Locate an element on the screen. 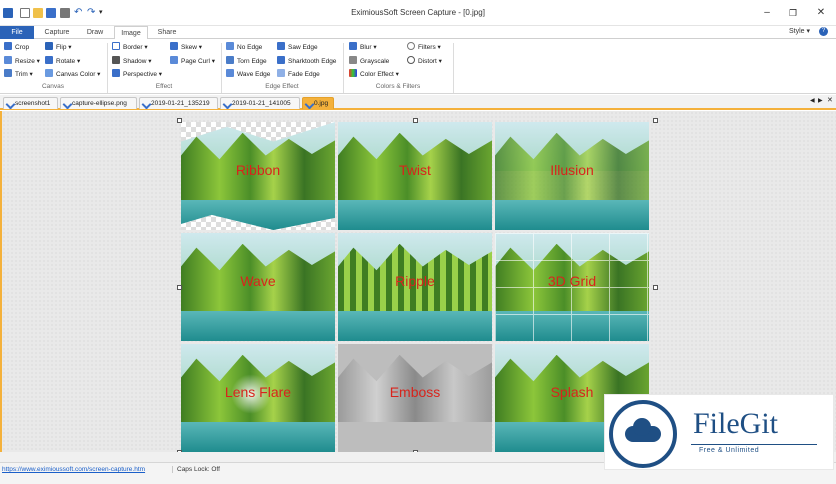 This screenshot has height=484, width=836. restore-button: ❐ is located at coordinates (793, 13).